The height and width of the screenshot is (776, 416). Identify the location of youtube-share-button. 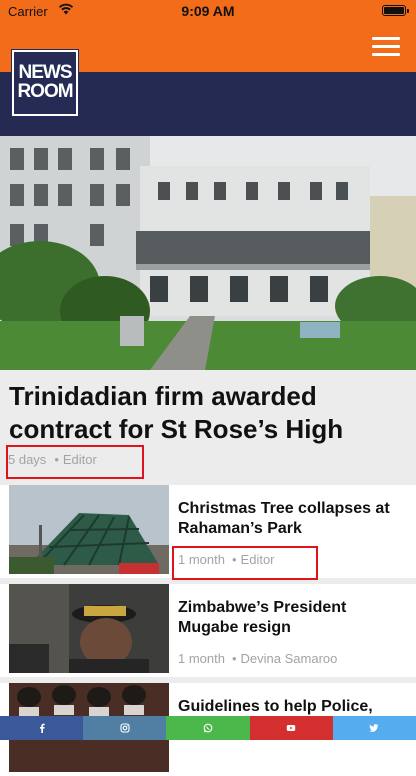
(291, 728).